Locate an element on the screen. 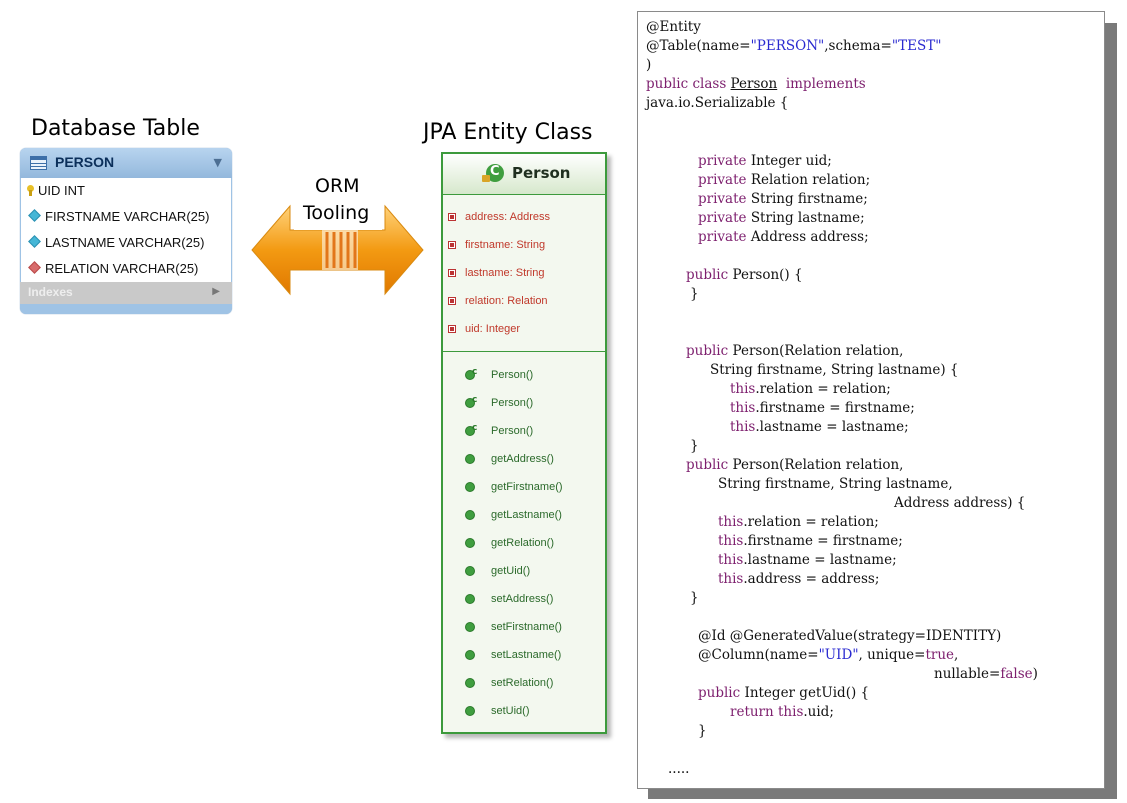  code-line: String firstname, String lastname) { is located at coordinates (834, 370).